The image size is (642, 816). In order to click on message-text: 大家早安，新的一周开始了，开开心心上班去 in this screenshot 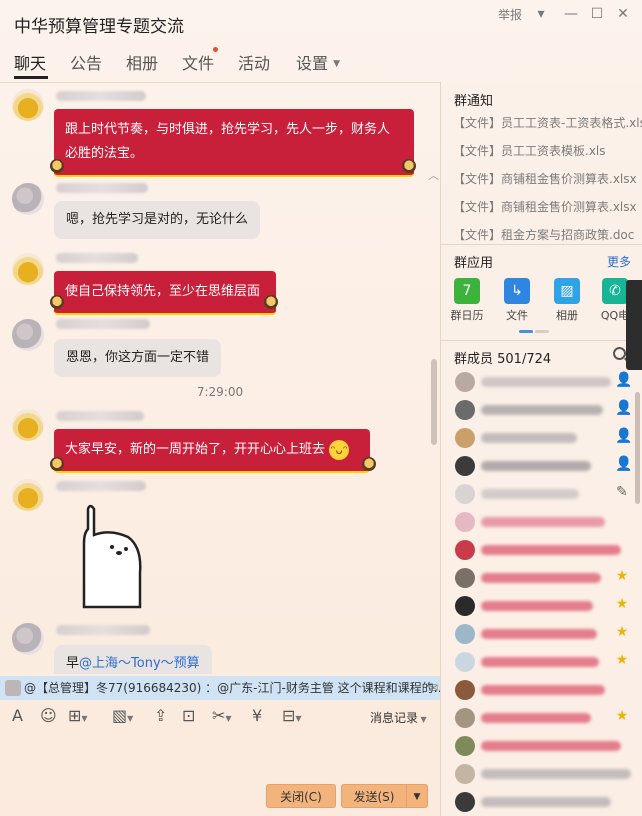, I will do `click(195, 449)`.